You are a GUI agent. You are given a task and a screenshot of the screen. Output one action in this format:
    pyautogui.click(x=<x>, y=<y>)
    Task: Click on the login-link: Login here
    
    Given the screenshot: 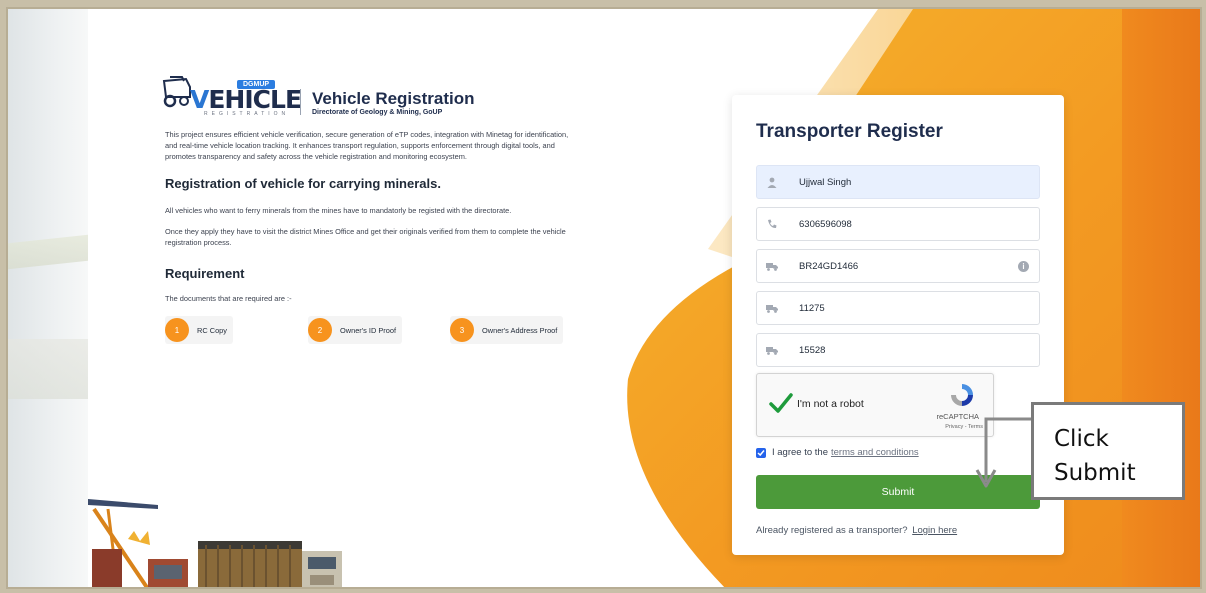 What is the action you would take?
    pyautogui.click(x=934, y=530)
    